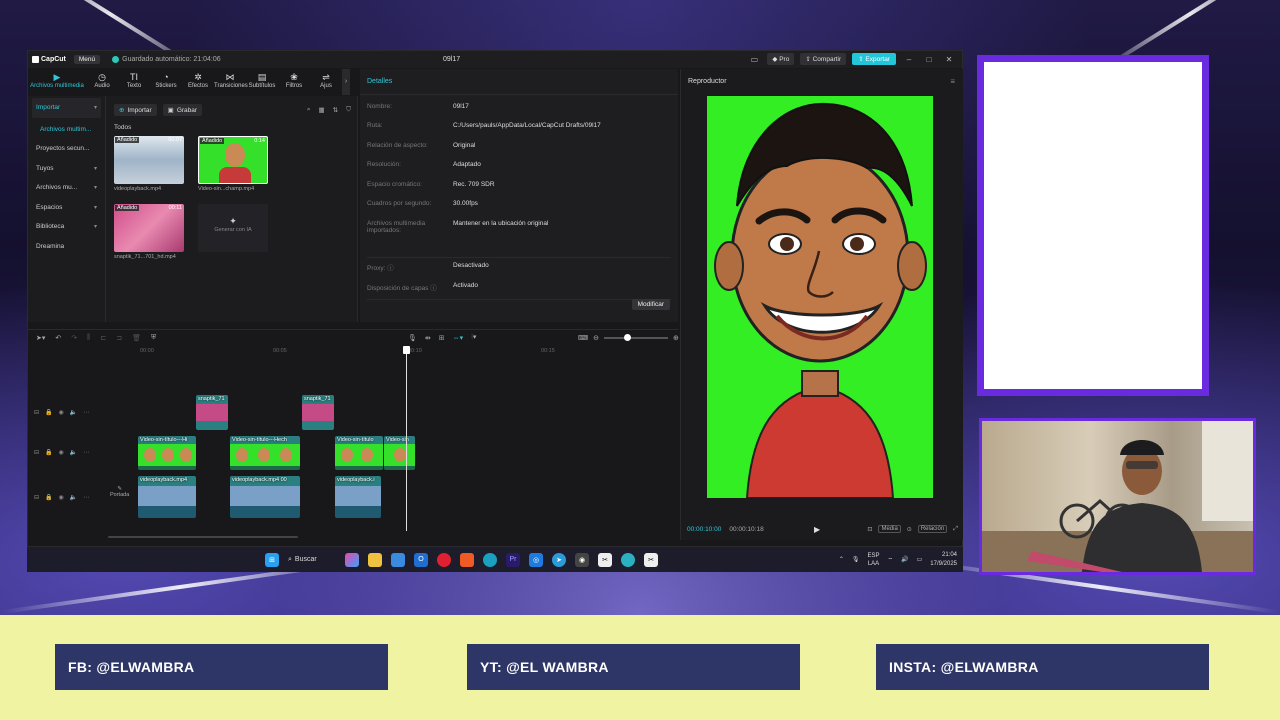 Image resolution: width=1280 pixels, height=720 pixels. Describe the element at coordinates (66, 247) in the screenshot. I see `sidebar-item-dreamina: Dreamina` at that location.